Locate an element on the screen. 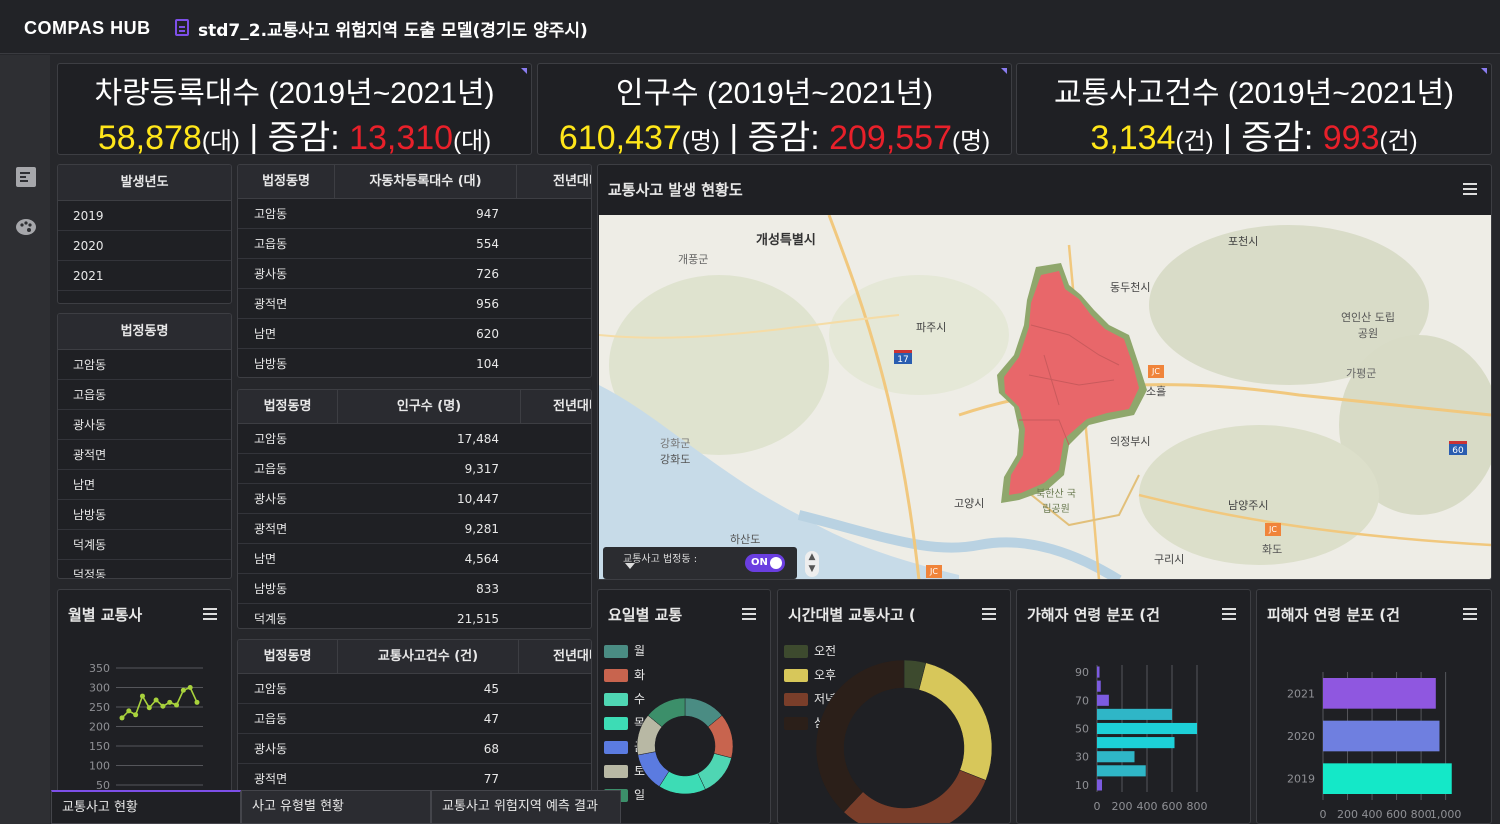  app-logo: COMPAS HUB is located at coordinates (87, 28).